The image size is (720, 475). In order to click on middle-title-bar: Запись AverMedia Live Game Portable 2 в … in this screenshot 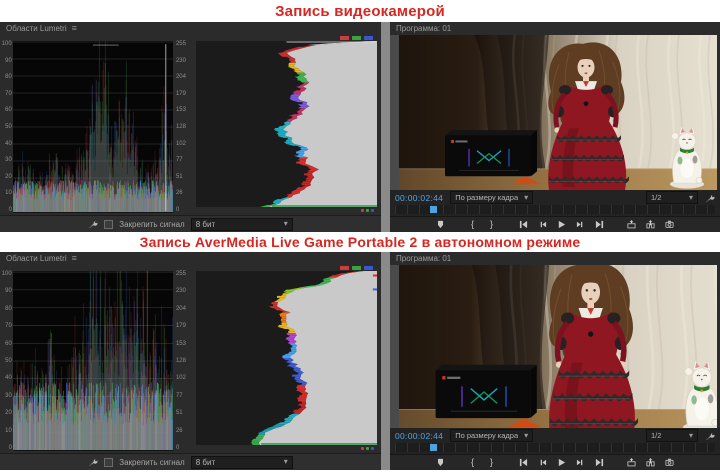, I will do `click(360, 242)`.